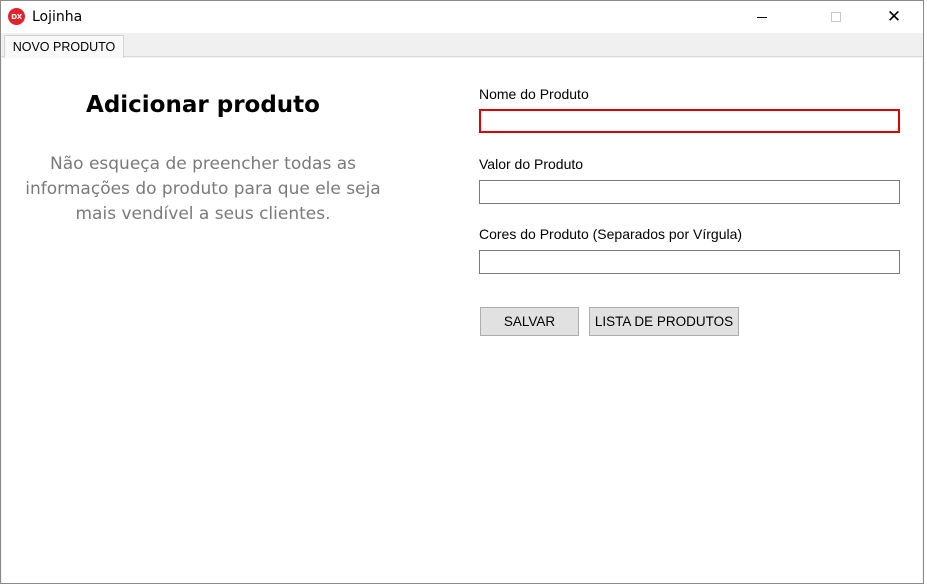 This screenshot has width=927, height=586. What do you see at coordinates (611, 234) in the screenshot?
I see `product-colors-label: Cores do Produto (Separados por Vírgula)` at bounding box center [611, 234].